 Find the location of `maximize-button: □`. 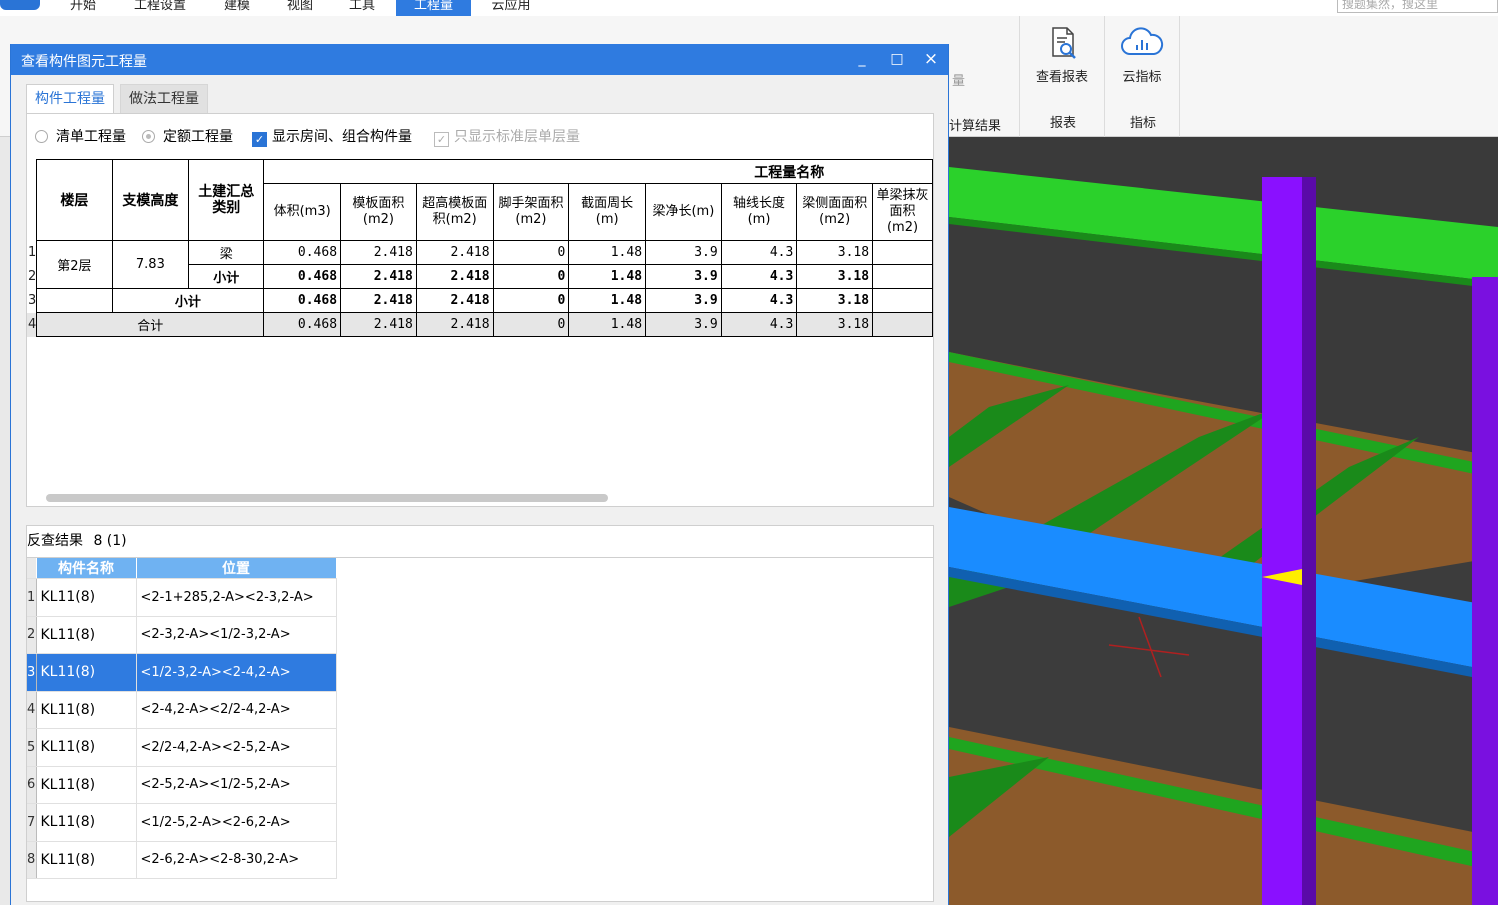

maximize-button: □ is located at coordinates (897, 59).